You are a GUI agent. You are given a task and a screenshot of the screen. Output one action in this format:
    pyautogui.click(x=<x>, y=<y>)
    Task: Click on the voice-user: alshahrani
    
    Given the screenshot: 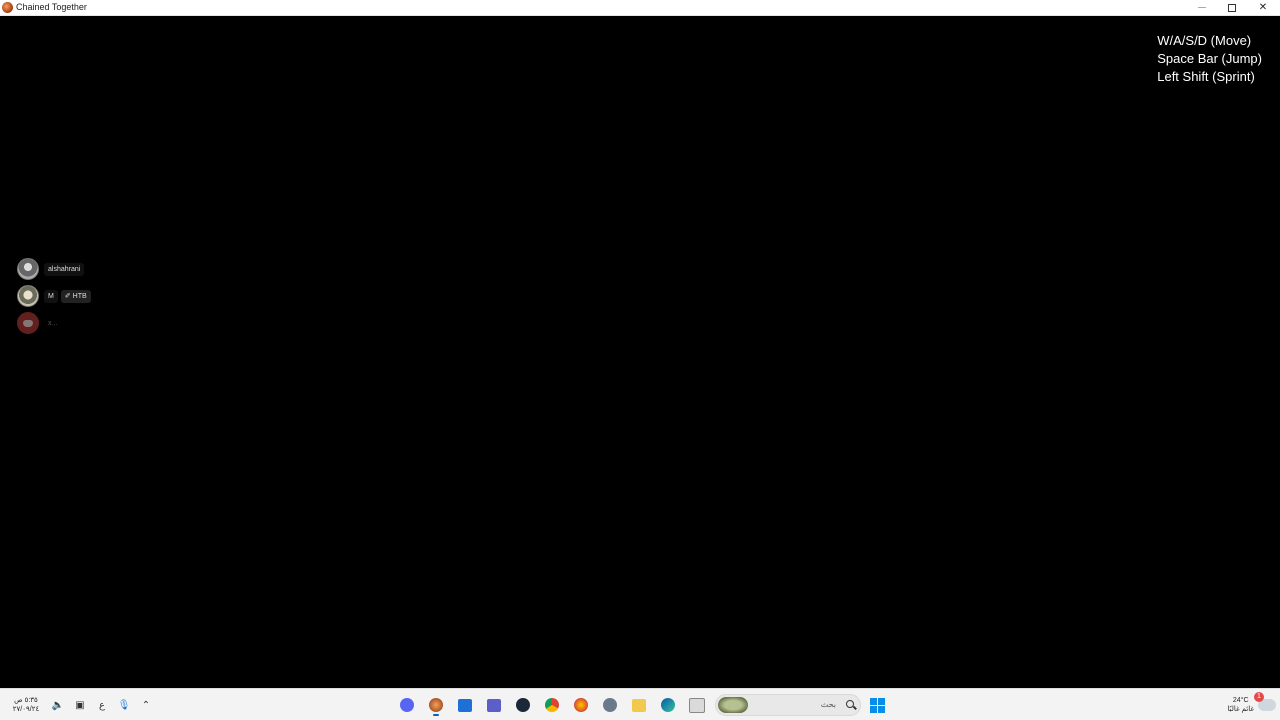 What is the action you would take?
    pyautogui.click(x=54, y=269)
    